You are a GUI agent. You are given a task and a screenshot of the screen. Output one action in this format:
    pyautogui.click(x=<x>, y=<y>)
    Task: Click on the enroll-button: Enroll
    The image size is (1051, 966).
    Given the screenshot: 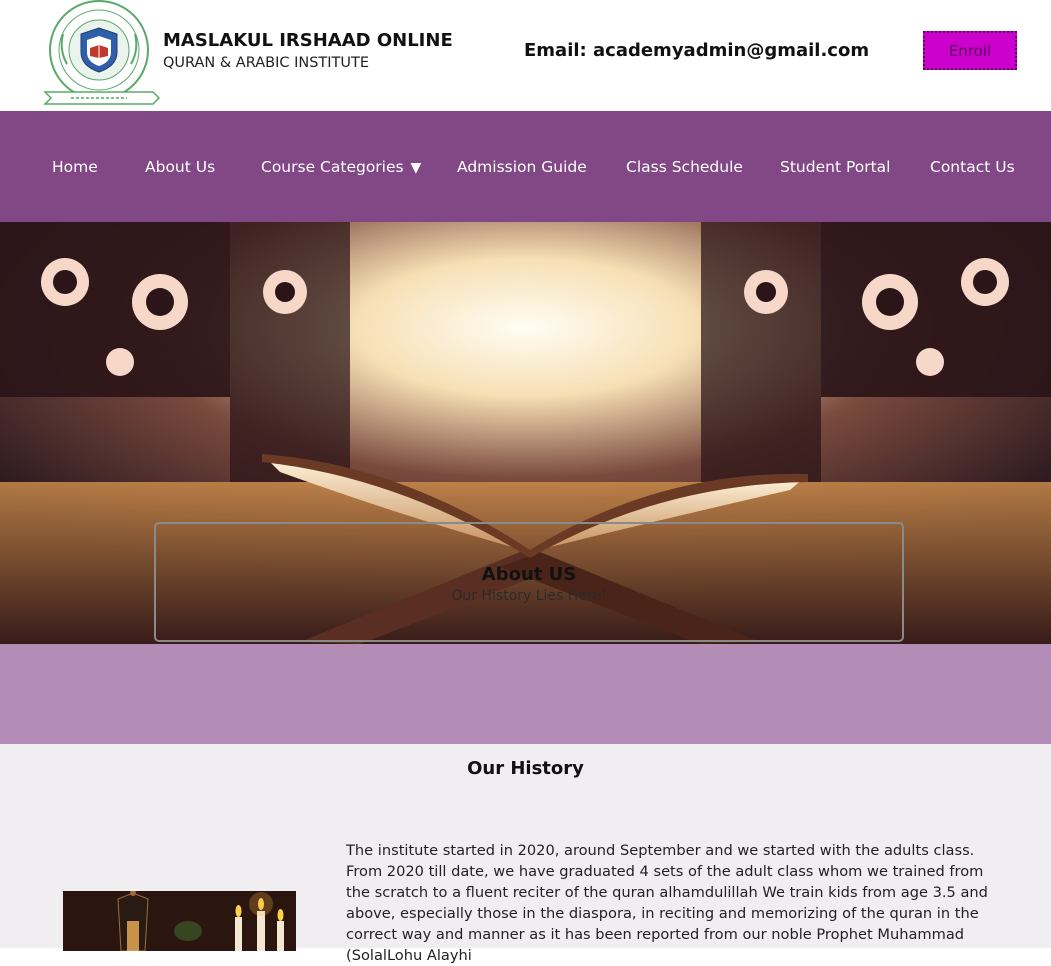 What is the action you would take?
    pyautogui.click(x=970, y=50)
    